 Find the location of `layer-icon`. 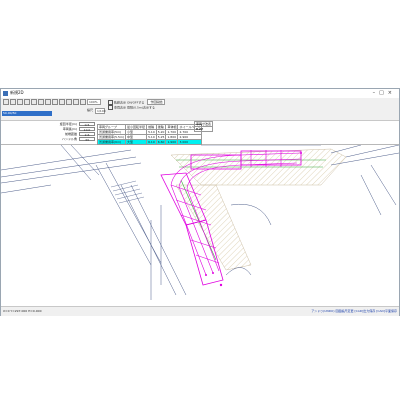

layer-icon is located at coordinates (76, 102).